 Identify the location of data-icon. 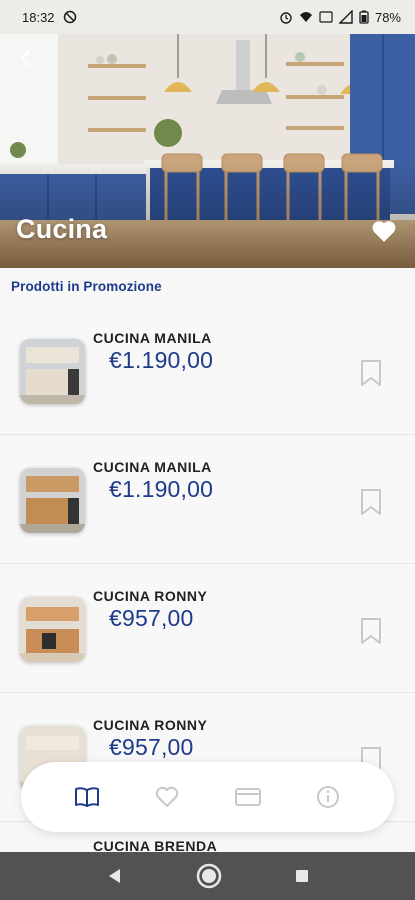
(326, 17).